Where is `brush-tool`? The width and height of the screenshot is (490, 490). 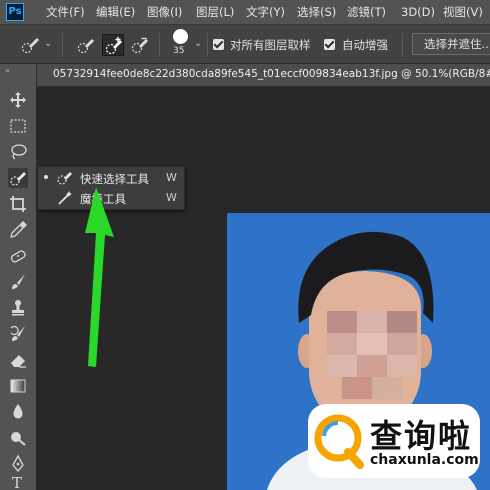
brush-tool is located at coordinates (18, 282).